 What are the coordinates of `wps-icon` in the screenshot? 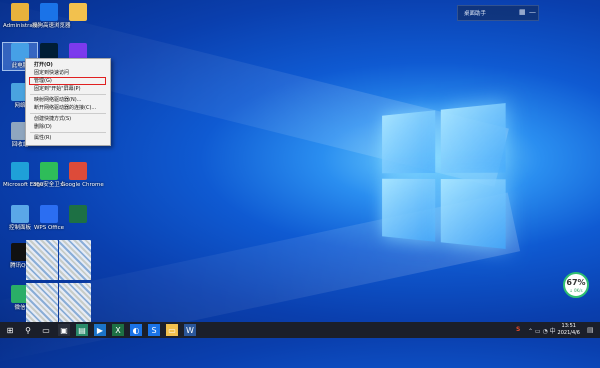 It's located at (49, 214).